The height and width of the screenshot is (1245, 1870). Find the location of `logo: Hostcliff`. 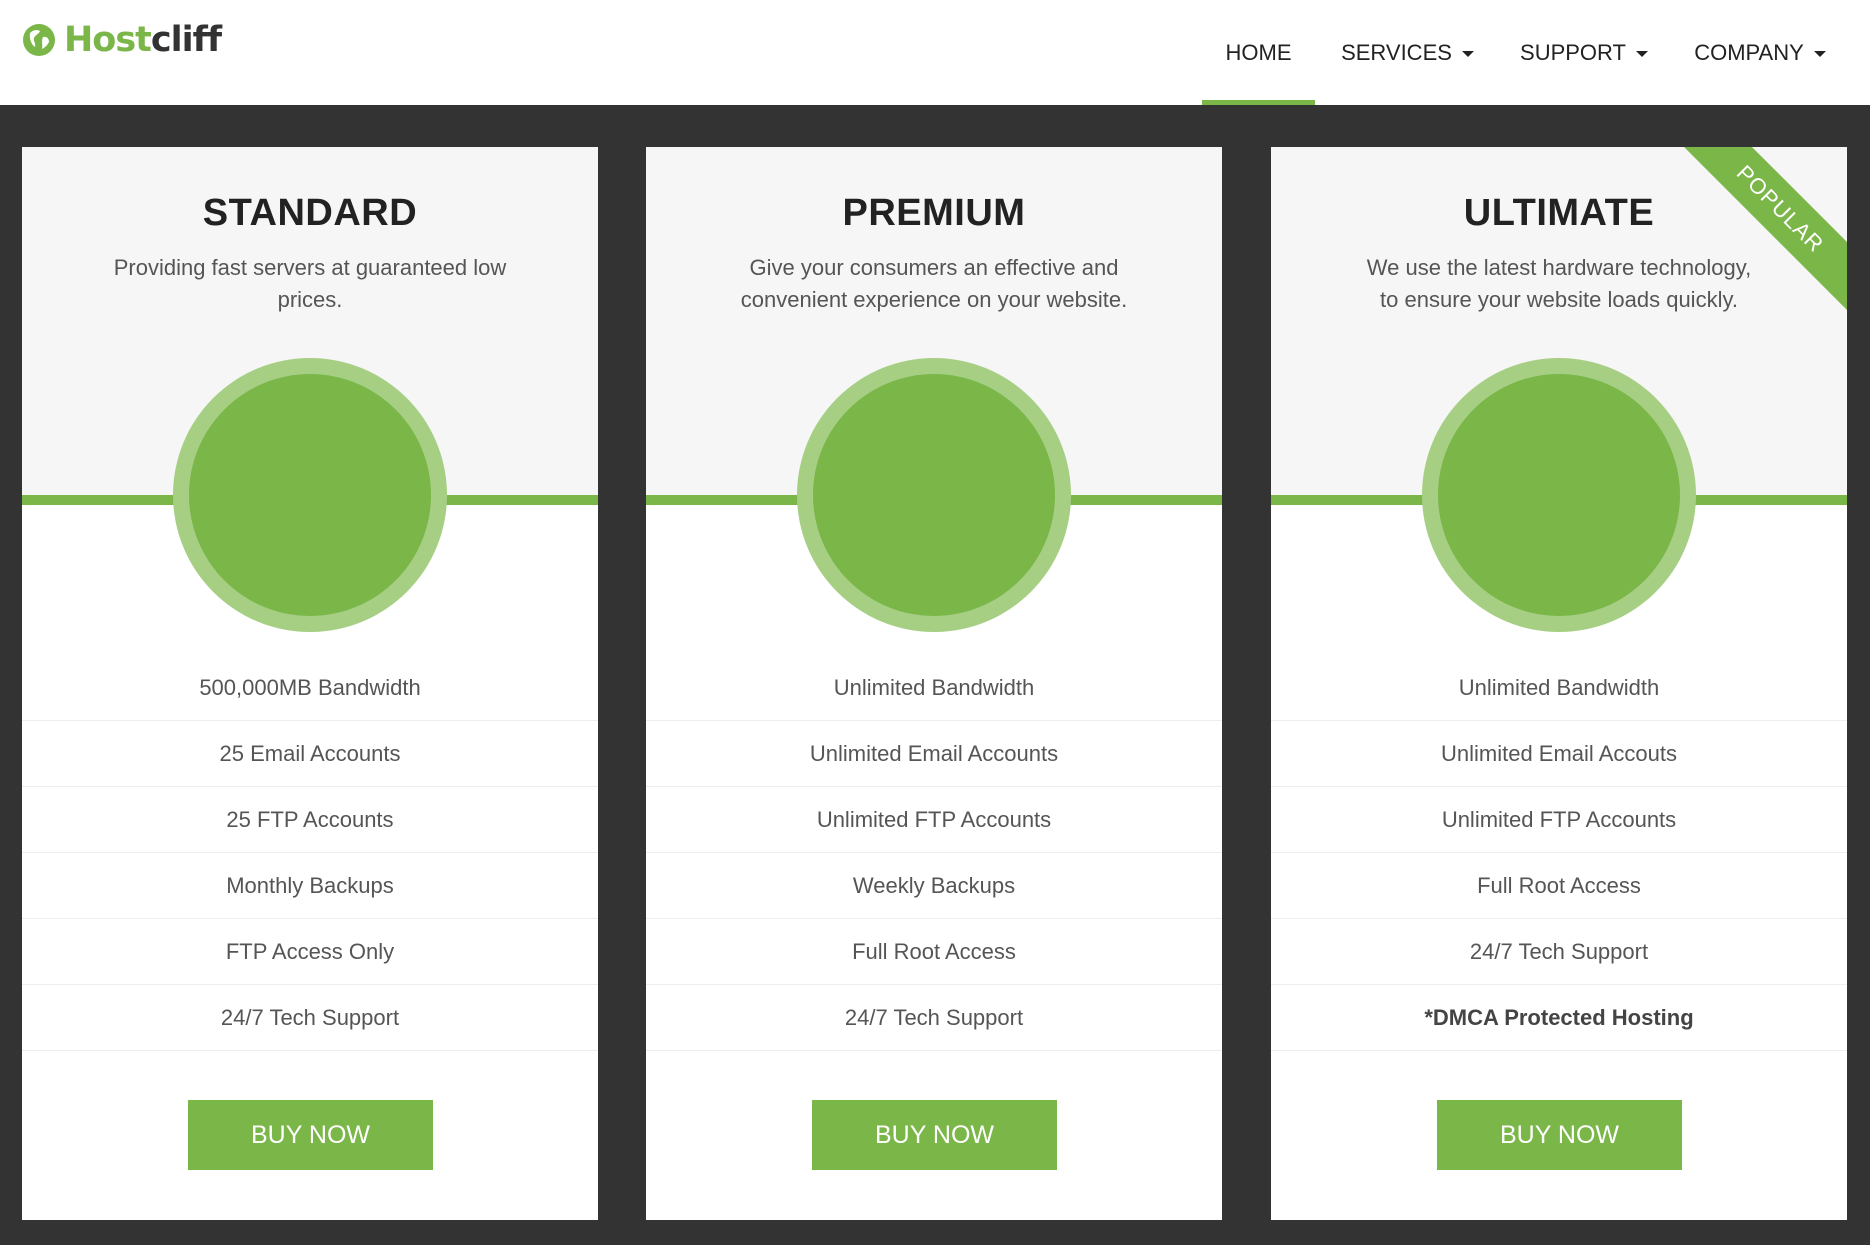

logo: Hostcliff is located at coordinates (122, 40).